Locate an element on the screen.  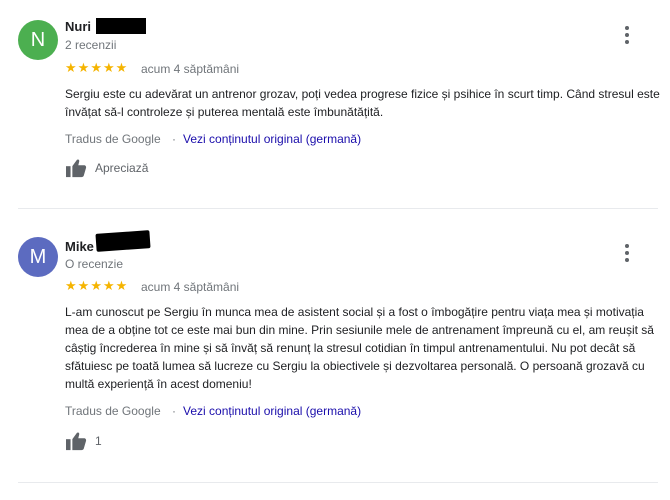
reviewer-name: Nuri is located at coordinates (78, 26).